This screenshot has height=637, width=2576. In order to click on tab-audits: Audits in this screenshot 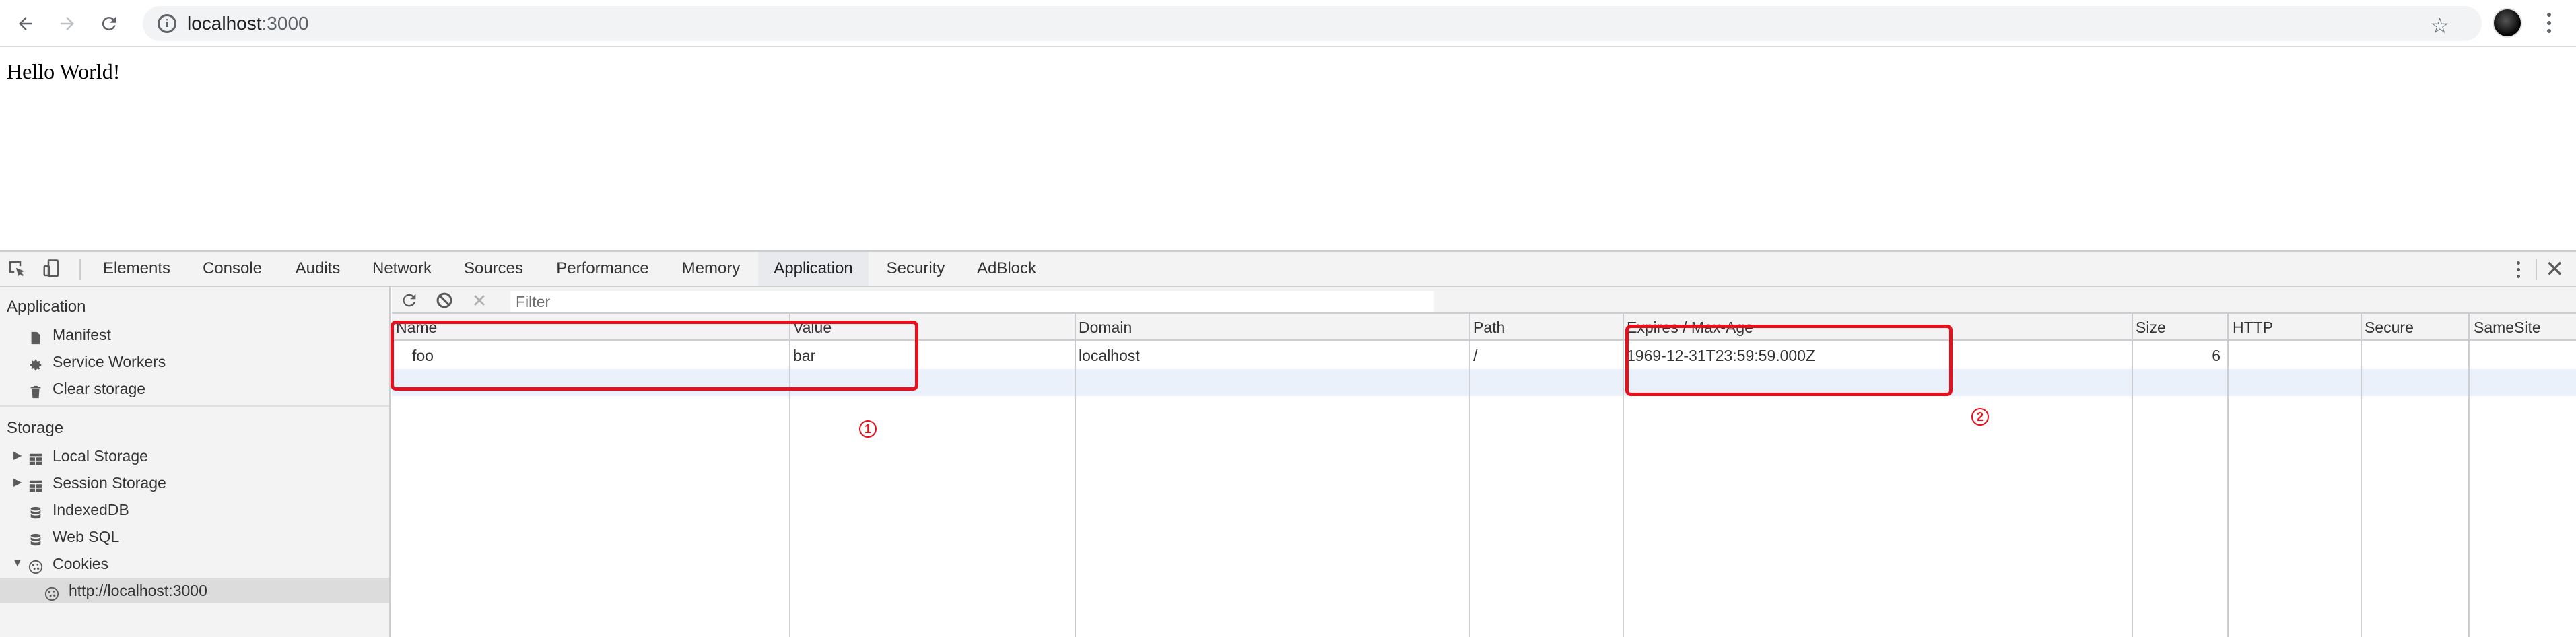, I will do `click(317, 269)`.